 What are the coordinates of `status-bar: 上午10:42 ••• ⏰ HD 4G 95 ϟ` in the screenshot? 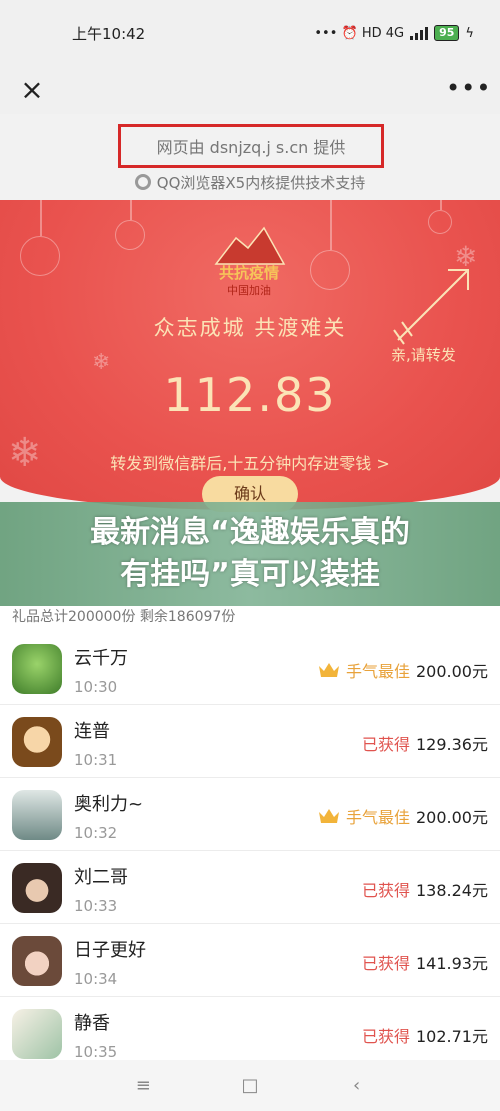 It's located at (250, 33).